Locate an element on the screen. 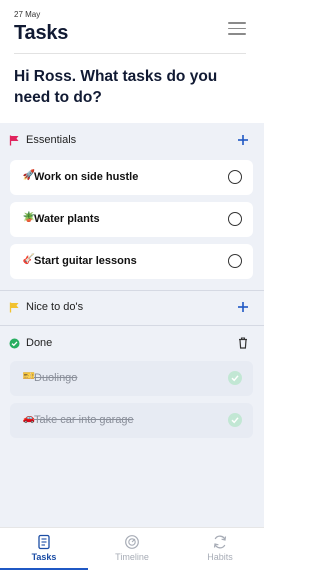 Image resolution: width=320 pixels, height=570 pixels. bottom-tab-bar: Tasks Timeline Habits is located at coordinates (132, 548).